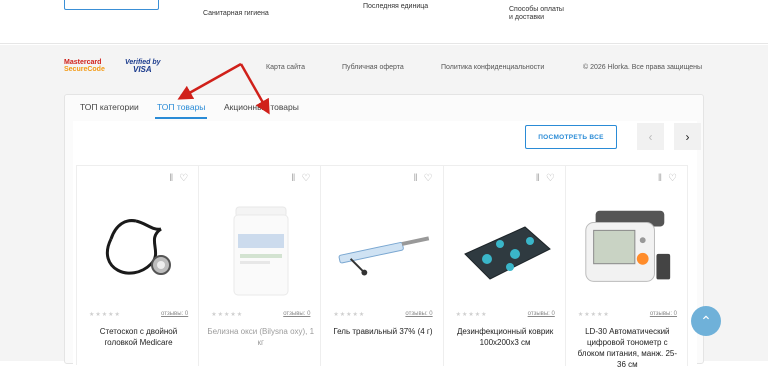 The width and height of the screenshot is (768, 370). I want to click on scroll-to-top-button: ⌃, so click(706, 321).